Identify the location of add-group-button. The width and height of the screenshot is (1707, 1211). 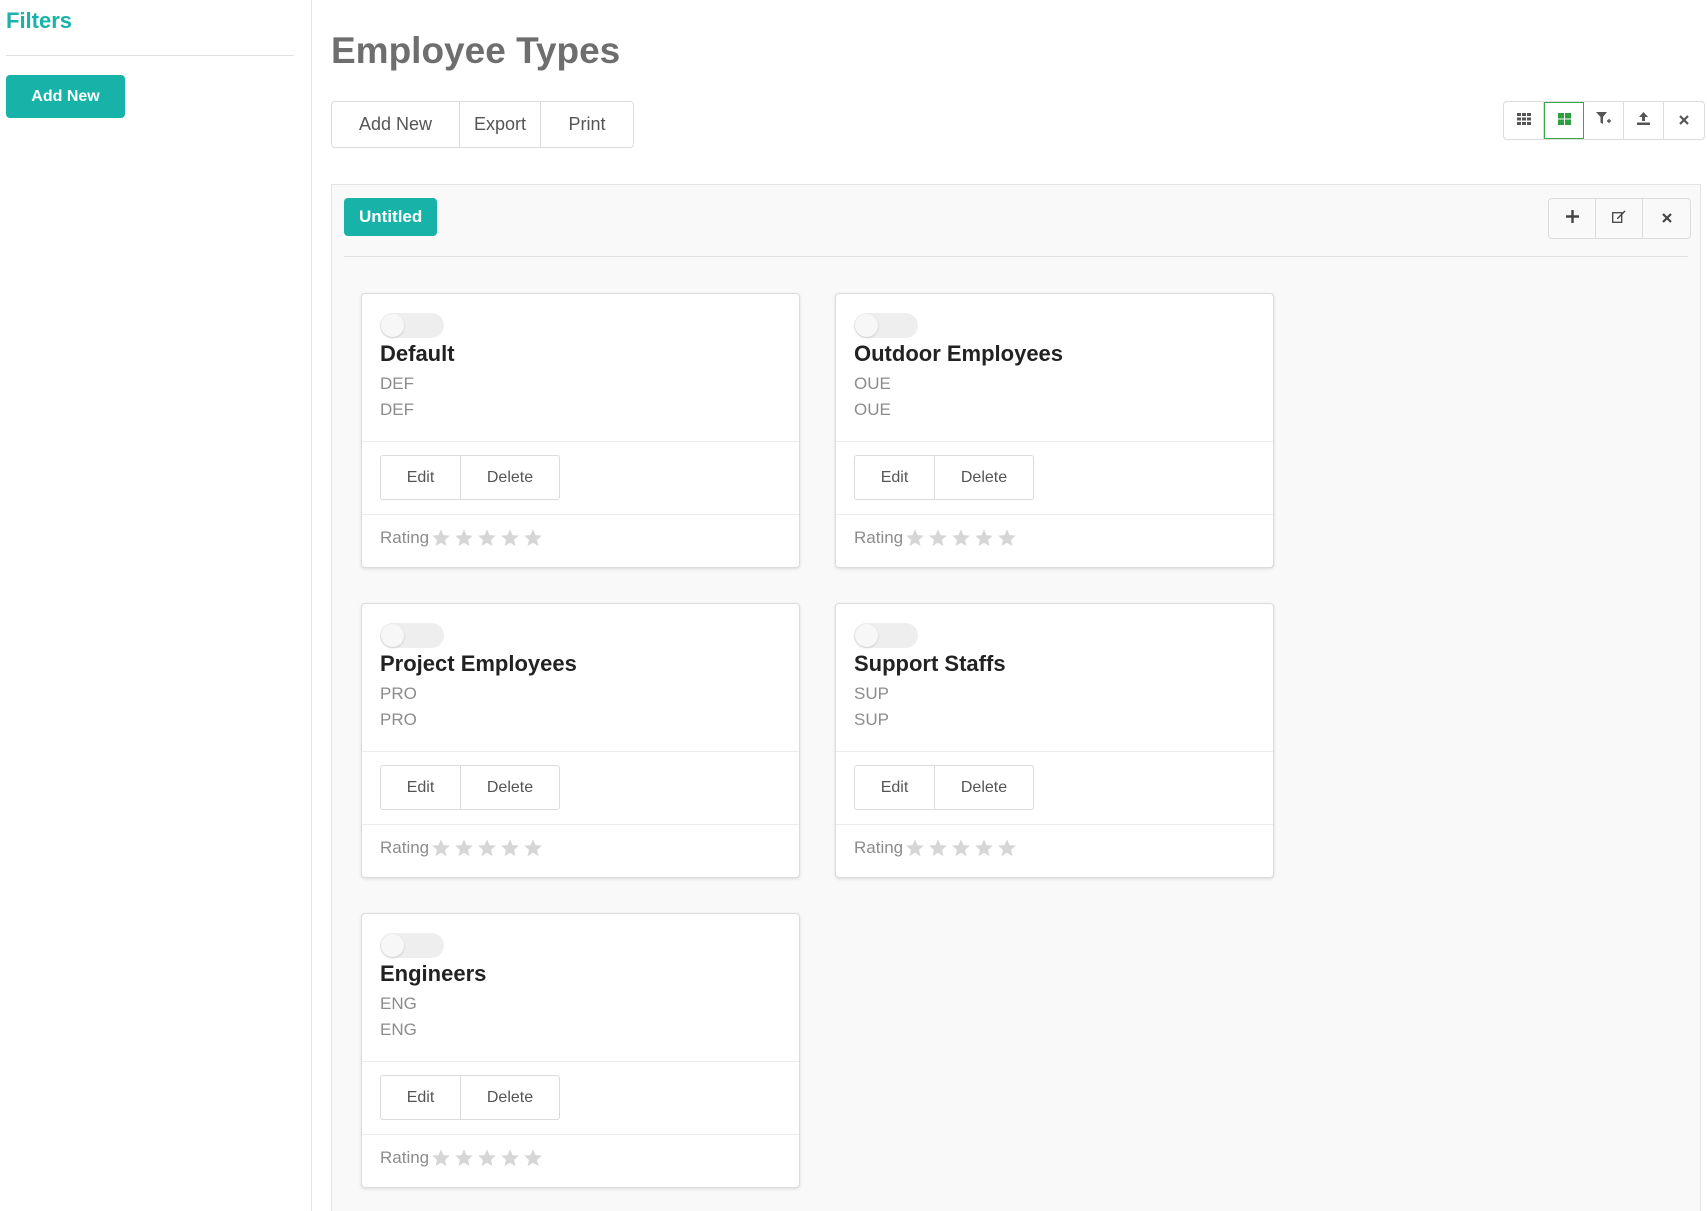
(1572, 218).